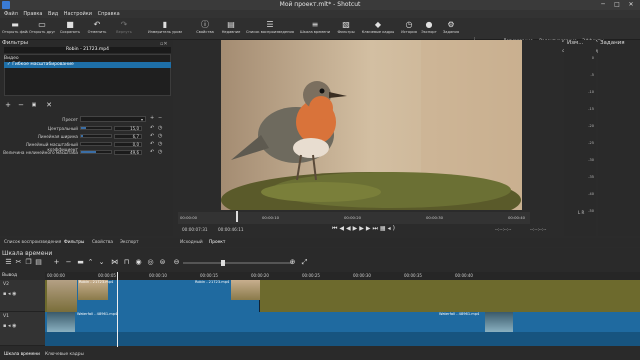 The width and height of the screenshot is (640, 360). Describe the element at coordinates (78, 14) in the screenshot. I see `menu-settings: Настройки` at that location.